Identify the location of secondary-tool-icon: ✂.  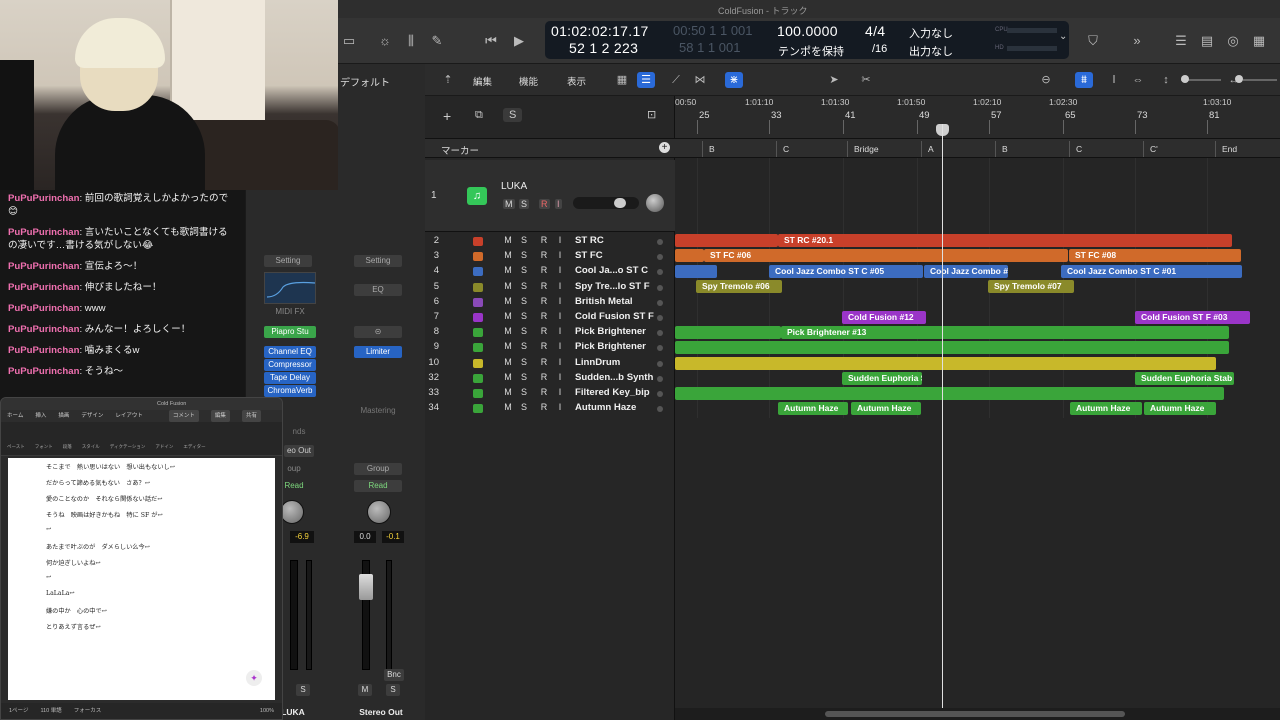
(866, 80).